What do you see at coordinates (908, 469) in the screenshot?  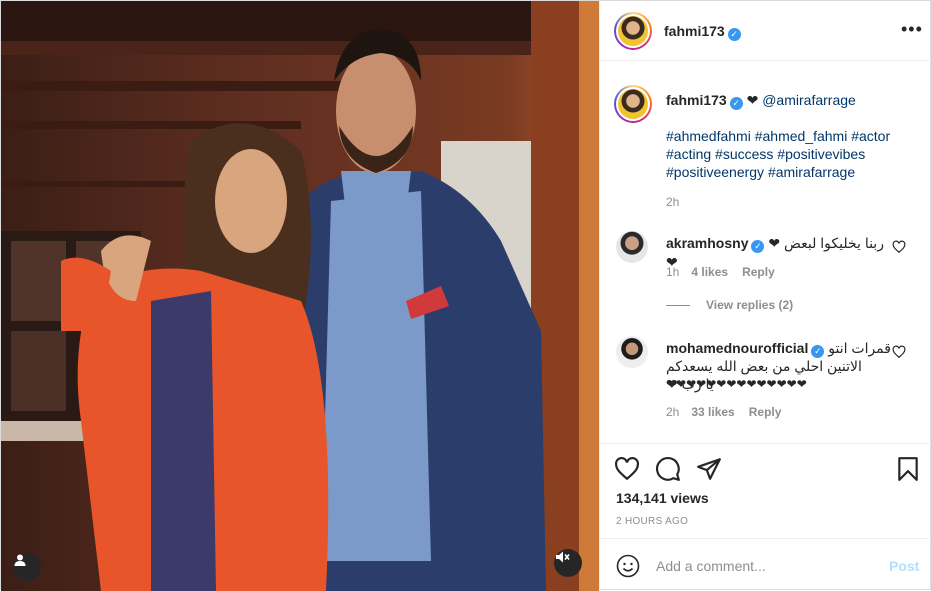 I see `bookmark-icon` at bounding box center [908, 469].